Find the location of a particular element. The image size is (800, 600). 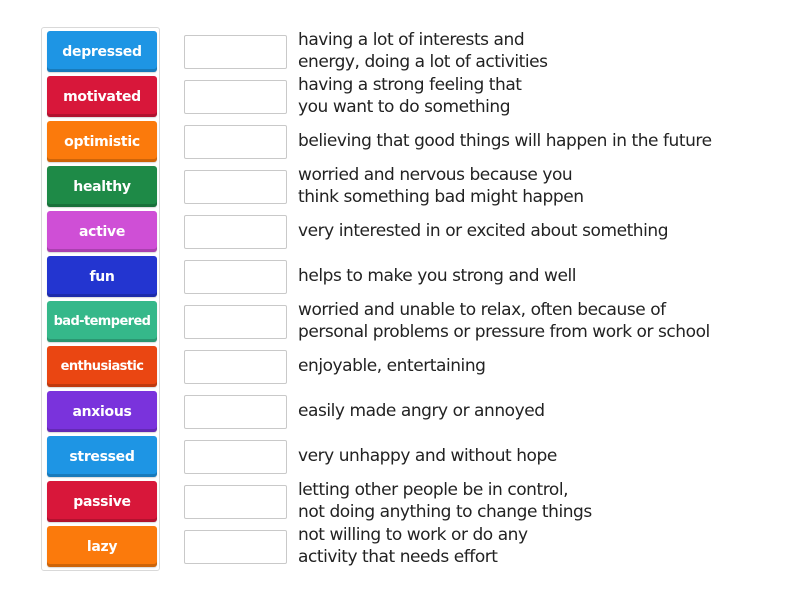

word-tile: passive is located at coordinates (102, 501).